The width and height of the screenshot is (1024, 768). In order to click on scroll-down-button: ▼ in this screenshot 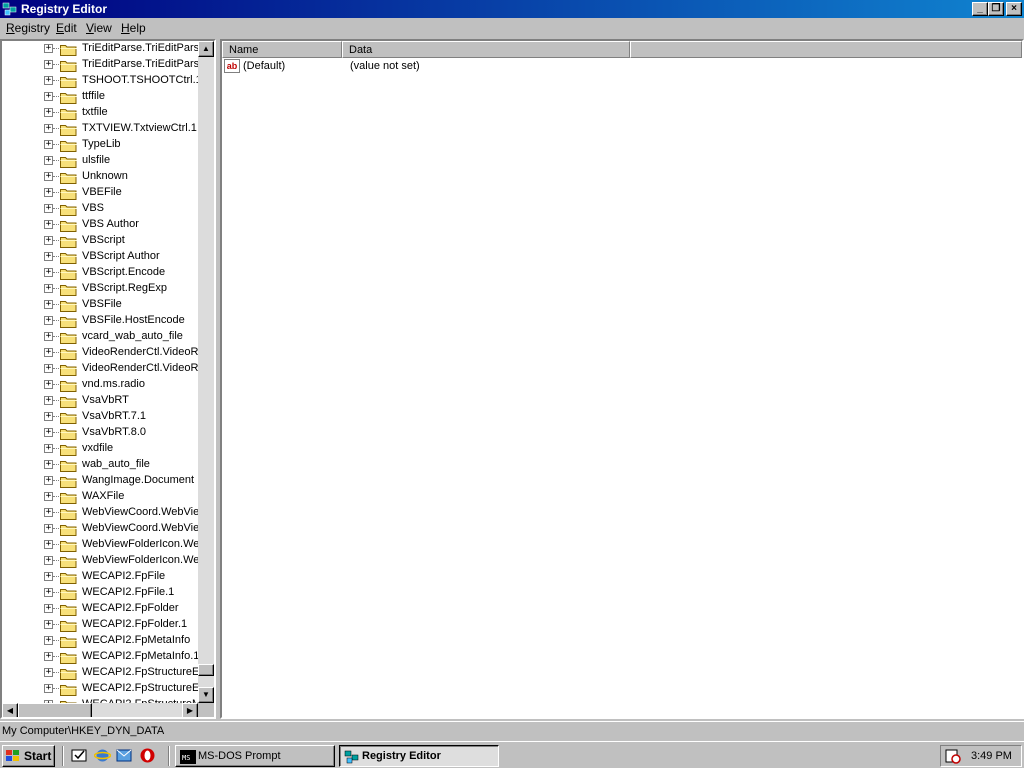, I will do `click(206, 695)`.